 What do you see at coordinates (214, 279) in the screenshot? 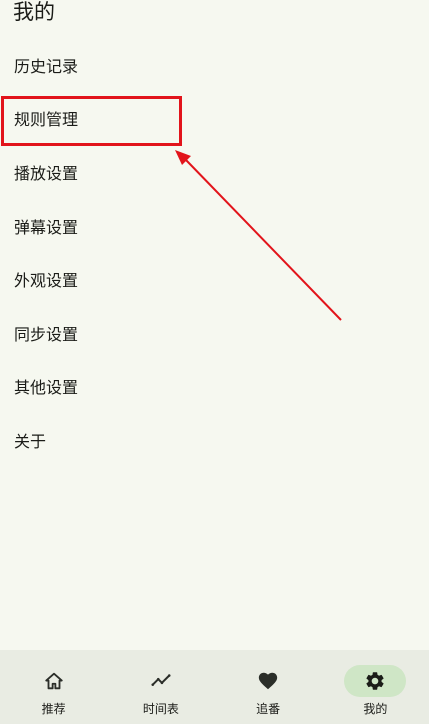
I see `menu-item-appearance-settings: 外观设置` at bounding box center [214, 279].